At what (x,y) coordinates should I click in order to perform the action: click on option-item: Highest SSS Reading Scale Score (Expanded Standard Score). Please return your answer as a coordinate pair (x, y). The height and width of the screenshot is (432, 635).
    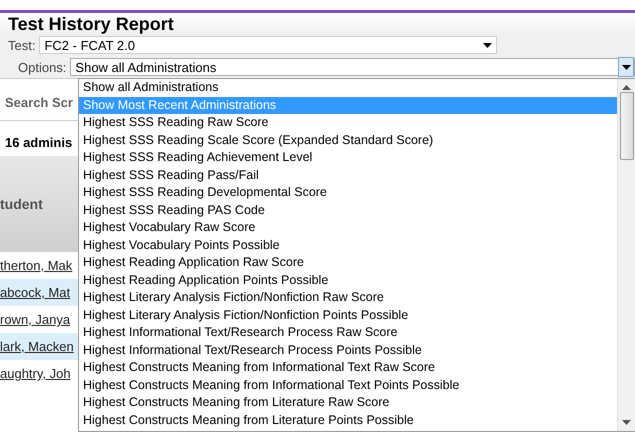
    Looking at the image, I should click on (348, 140).